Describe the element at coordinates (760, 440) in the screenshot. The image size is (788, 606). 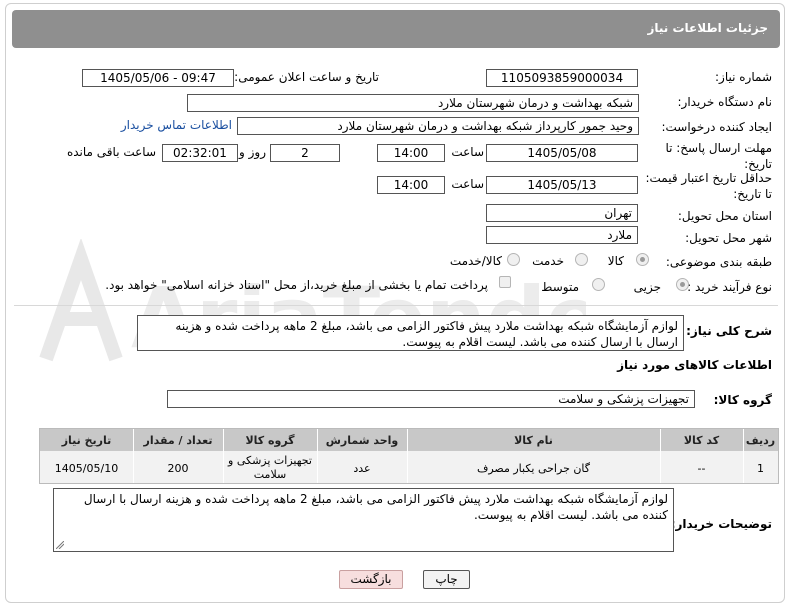
I see `th-row-number: ردیف` at that location.